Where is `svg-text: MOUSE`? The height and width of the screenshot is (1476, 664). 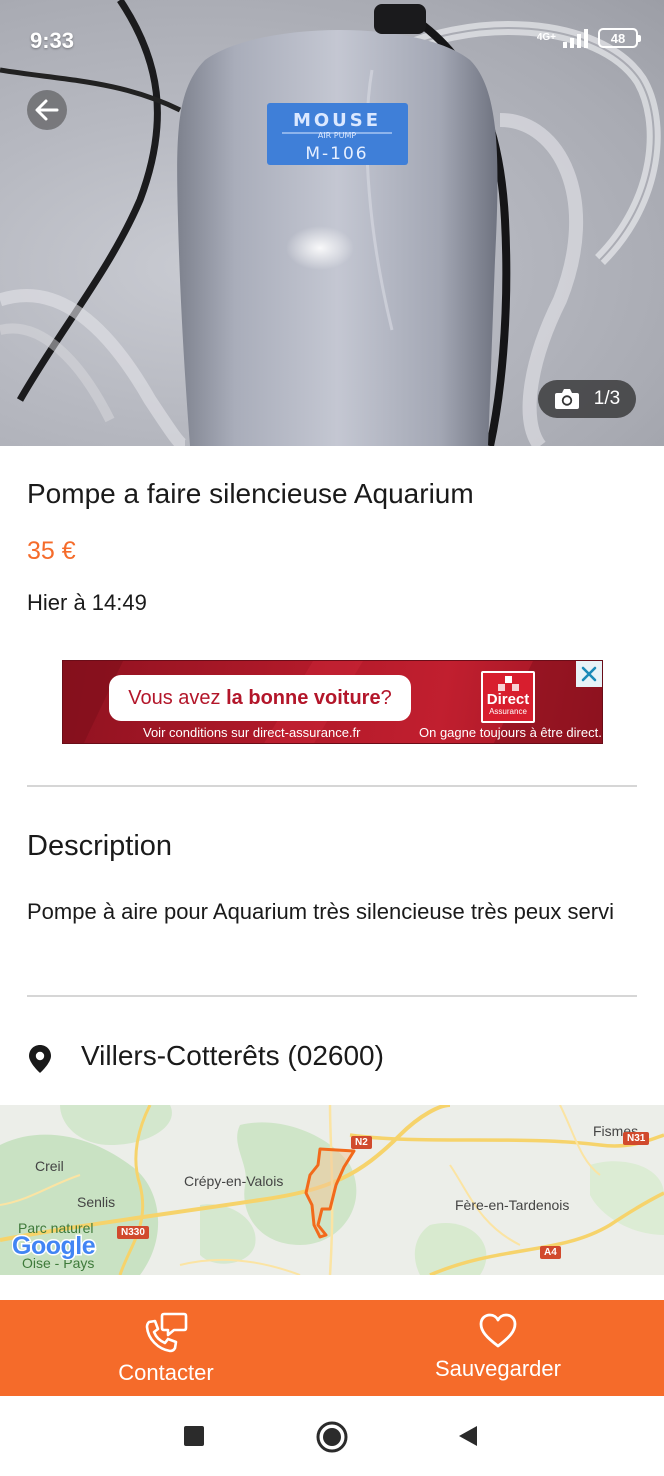
svg-text: MOUSE is located at coordinates (337, 120).